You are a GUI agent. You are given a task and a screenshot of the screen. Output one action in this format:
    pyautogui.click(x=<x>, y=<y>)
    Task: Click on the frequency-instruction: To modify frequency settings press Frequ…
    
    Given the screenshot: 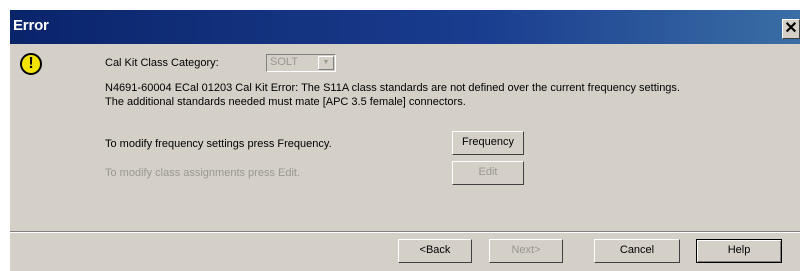 What is the action you would take?
    pyautogui.click(x=218, y=144)
    